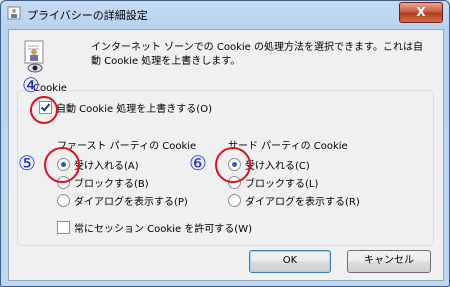 Image resolution: width=450 pixels, height=287 pixels. I want to click on session-cookie-row: 常にセッション Cookie を許可する(W), so click(154, 227).